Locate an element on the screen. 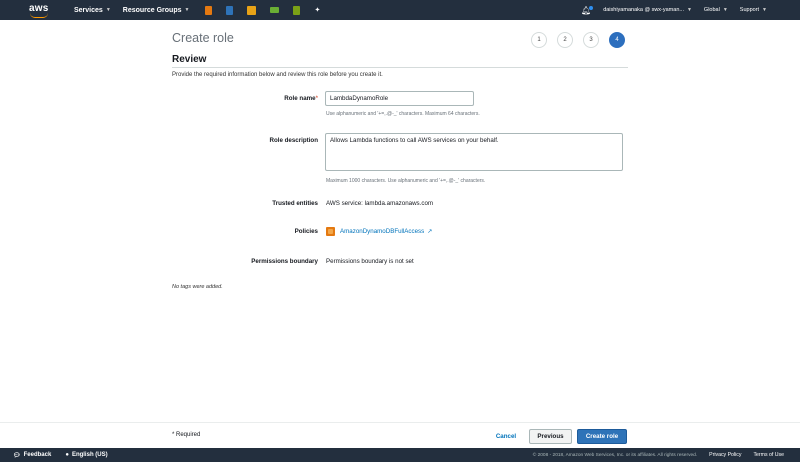 The height and width of the screenshot is (462, 800). dynamodb-icon is located at coordinates (230, 10).